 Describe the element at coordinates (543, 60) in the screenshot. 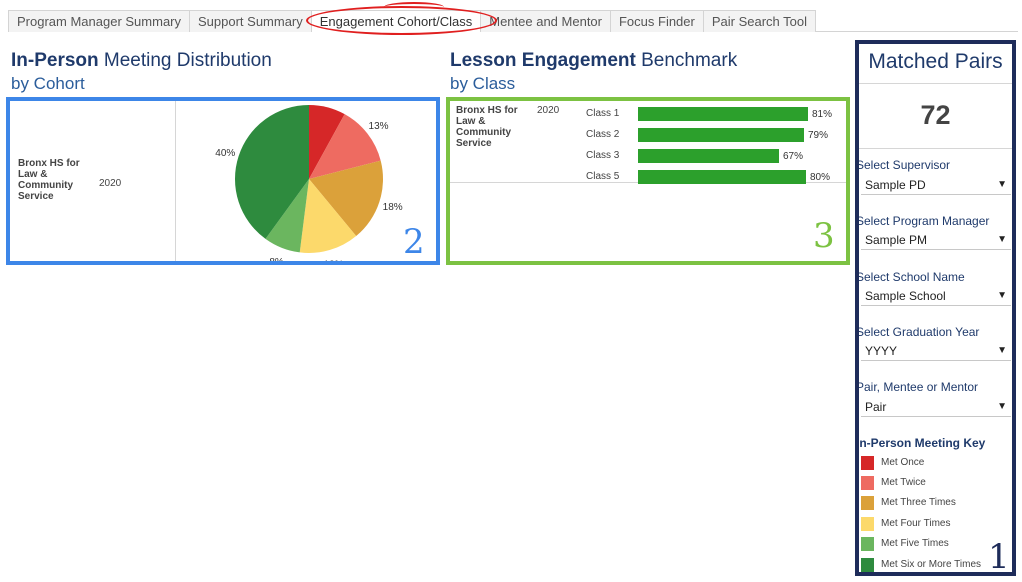

I see `lesson-engagement-title-bold: Lesson Engagement` at that location.